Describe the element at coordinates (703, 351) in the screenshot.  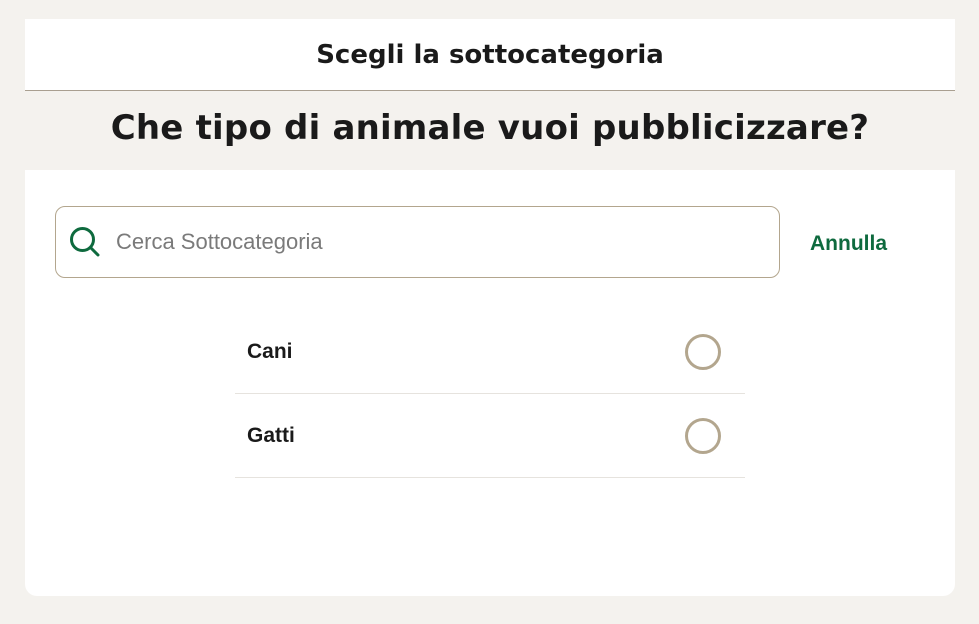
I see `radio-button-cani` at that location.